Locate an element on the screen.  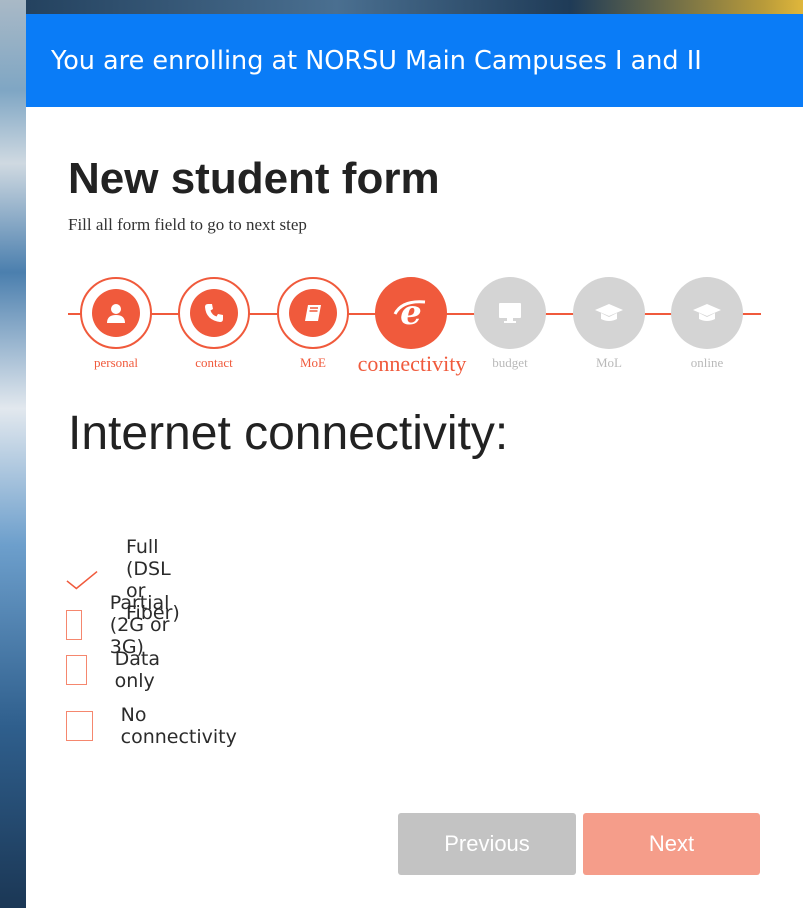
background-photo-top is located at coordinates (414, 7).